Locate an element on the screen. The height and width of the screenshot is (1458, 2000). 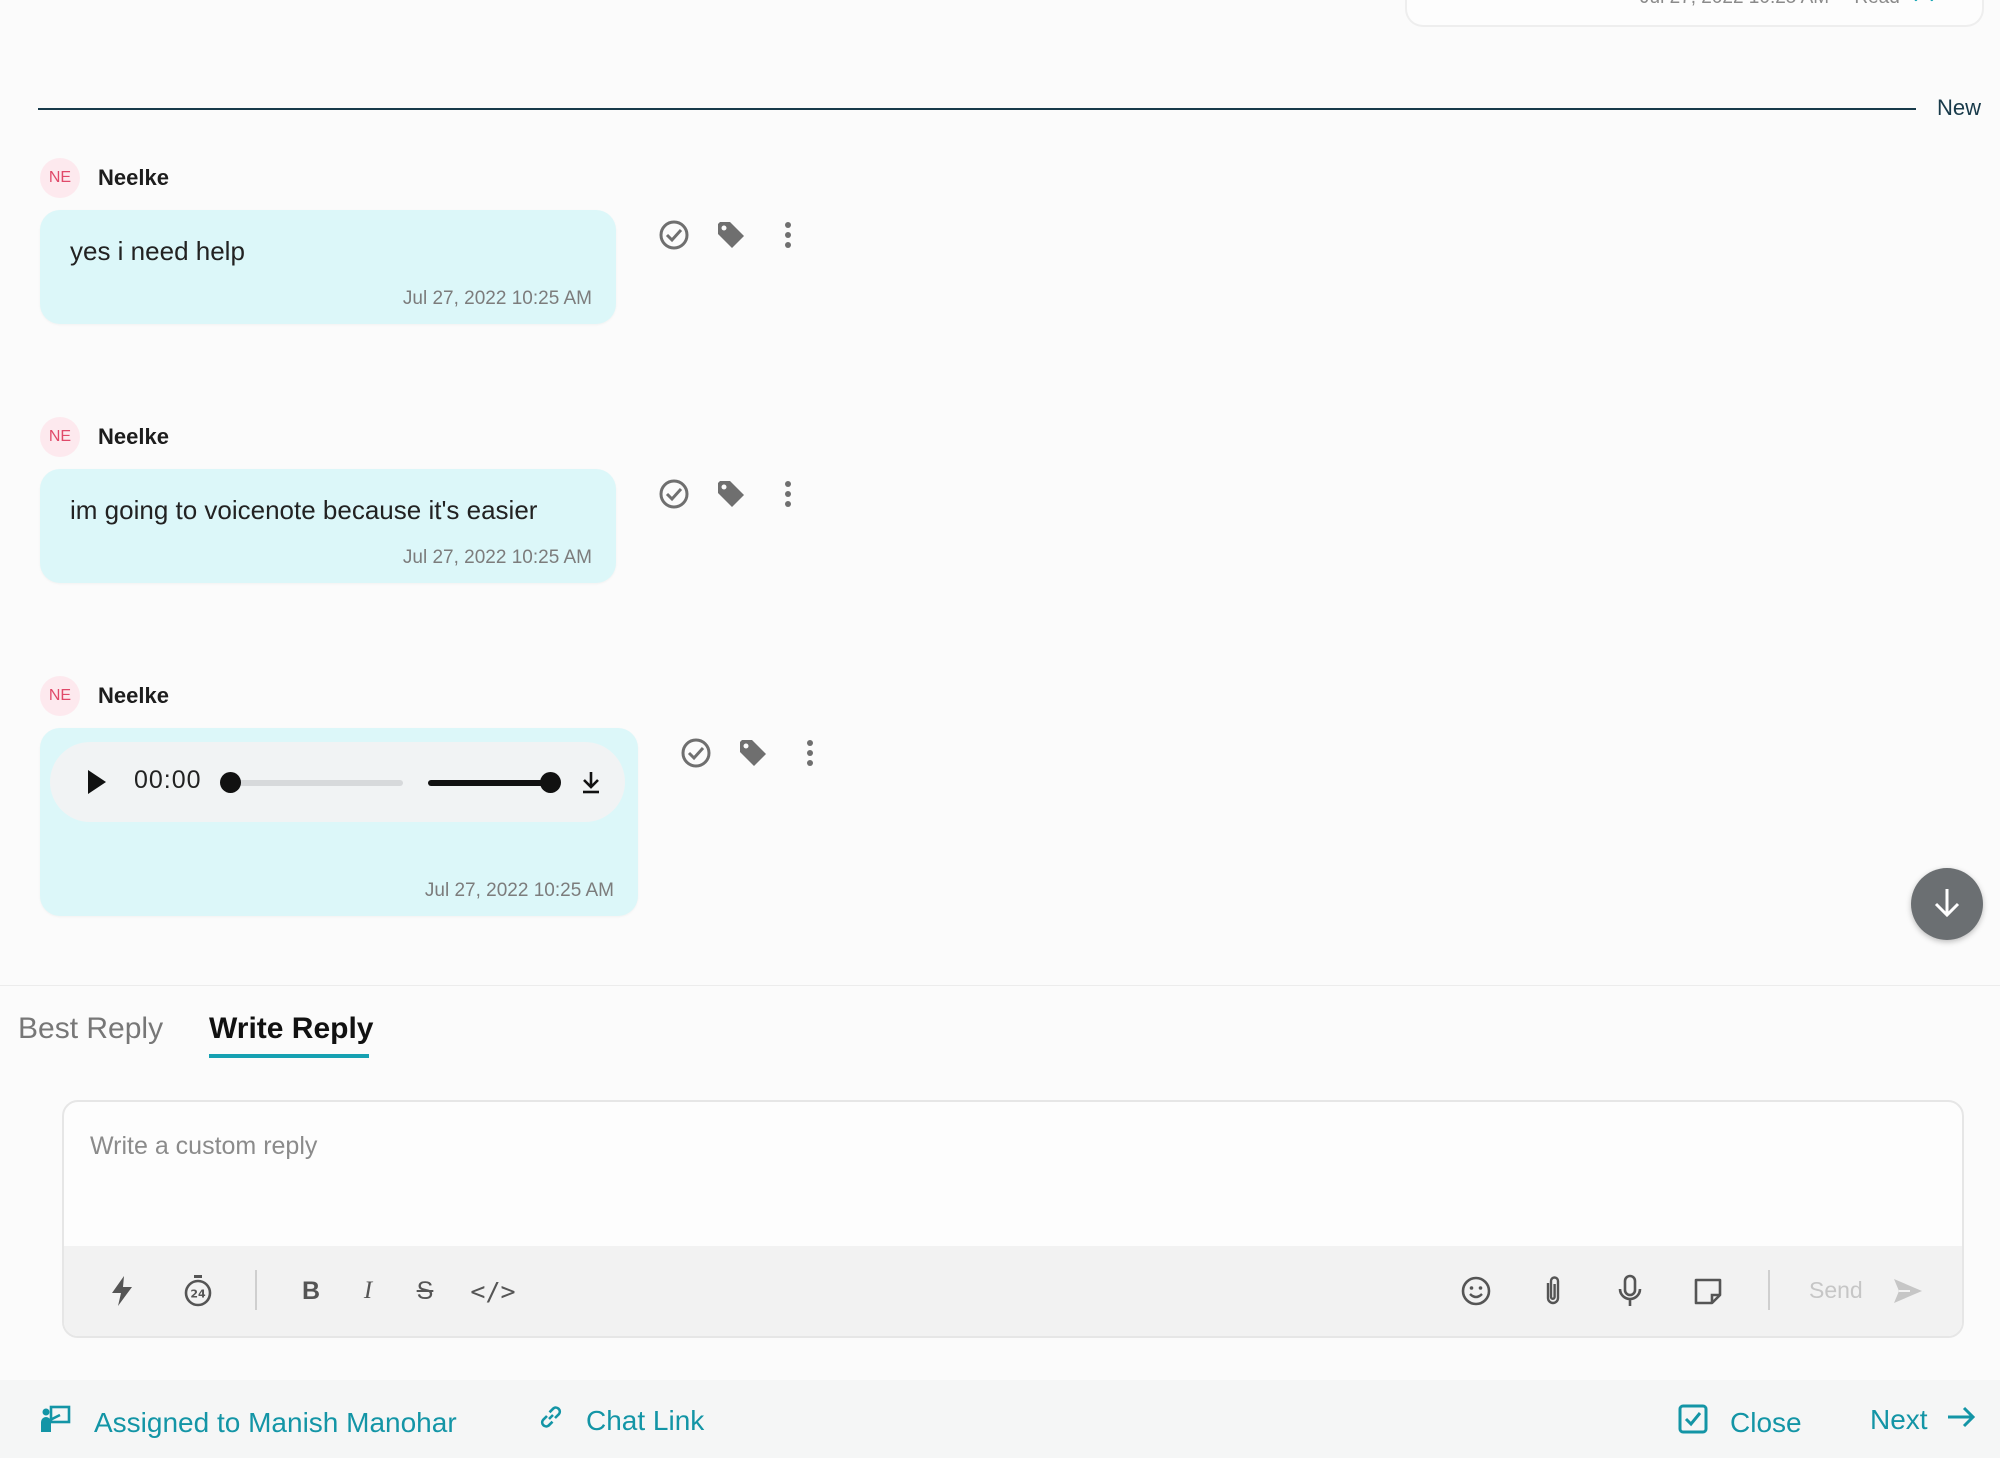
read-status: Read is located at coordinates (1876, 4).